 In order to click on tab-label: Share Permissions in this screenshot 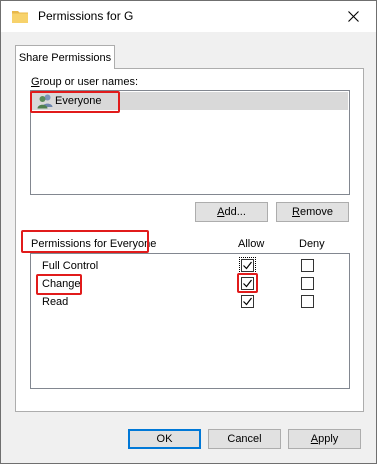, I will do `click(65, 57)`.